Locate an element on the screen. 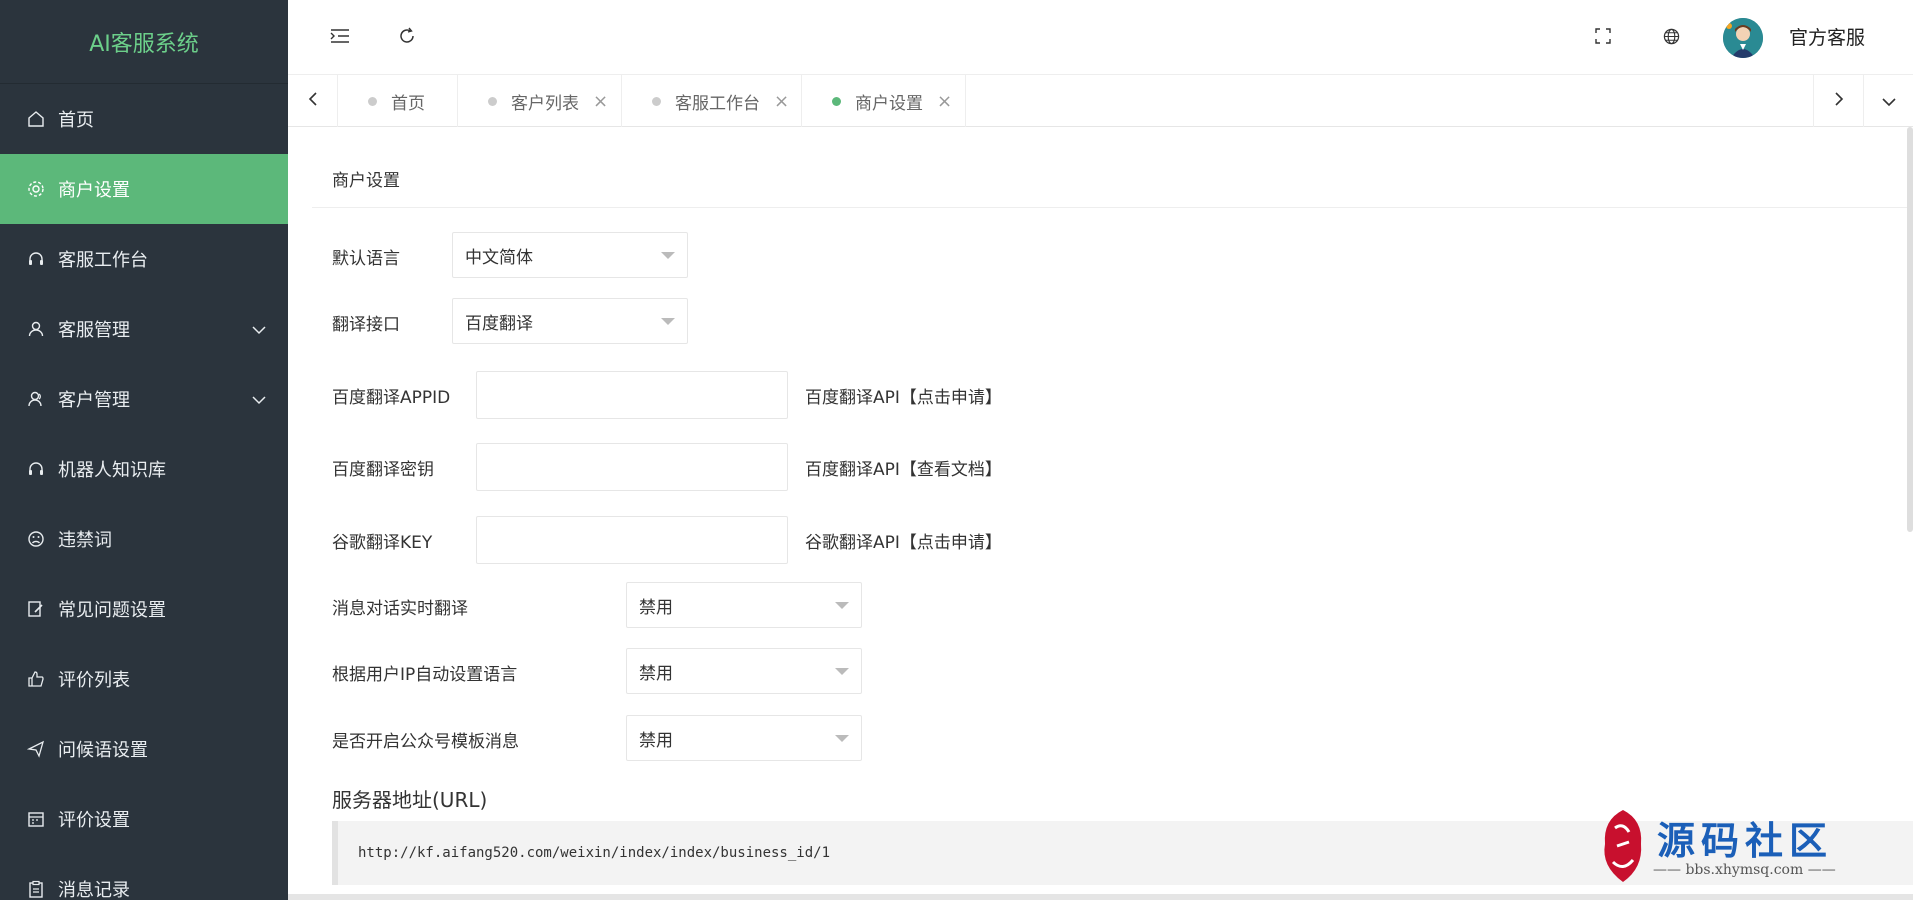 Image resolution: width=1913 pixels, height=924 pixels. sidebar-item-label: 问候语设置 is located at coordinates (103, 749).